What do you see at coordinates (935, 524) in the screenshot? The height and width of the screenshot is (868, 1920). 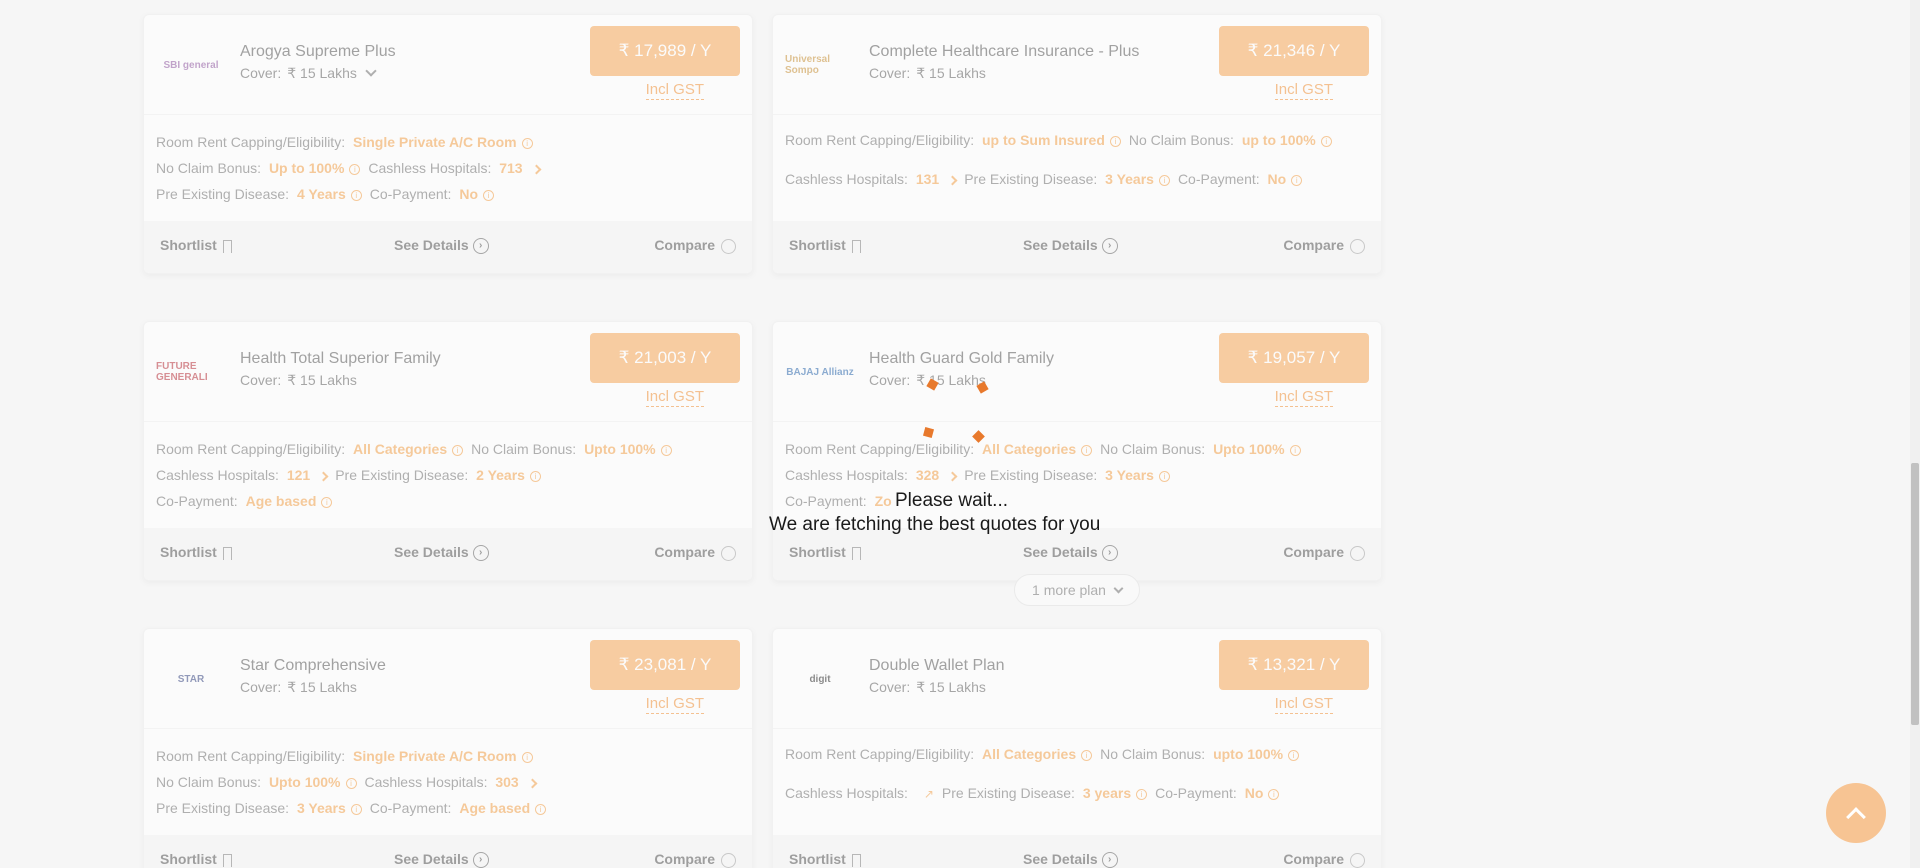 I see `loading-subtitle: We are fetching the best quotes for you` at bounding box center [935, 524].